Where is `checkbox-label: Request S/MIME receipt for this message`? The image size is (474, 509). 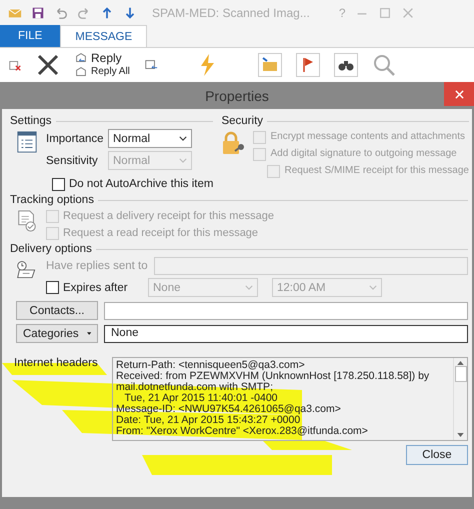 checkbox-label: Request S/MIME receipt for this message is located at coordinates (376, 171).